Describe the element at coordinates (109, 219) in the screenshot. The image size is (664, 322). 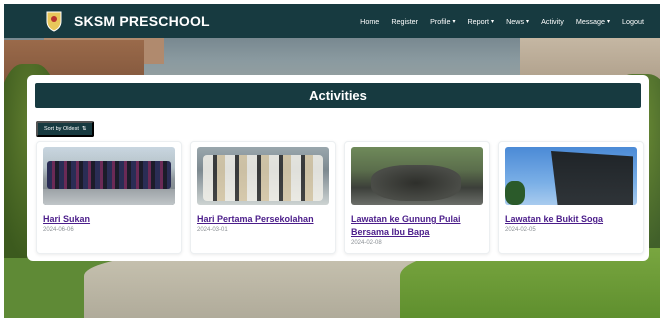
I see `activity-title-link: Hari Sukan` at that location.